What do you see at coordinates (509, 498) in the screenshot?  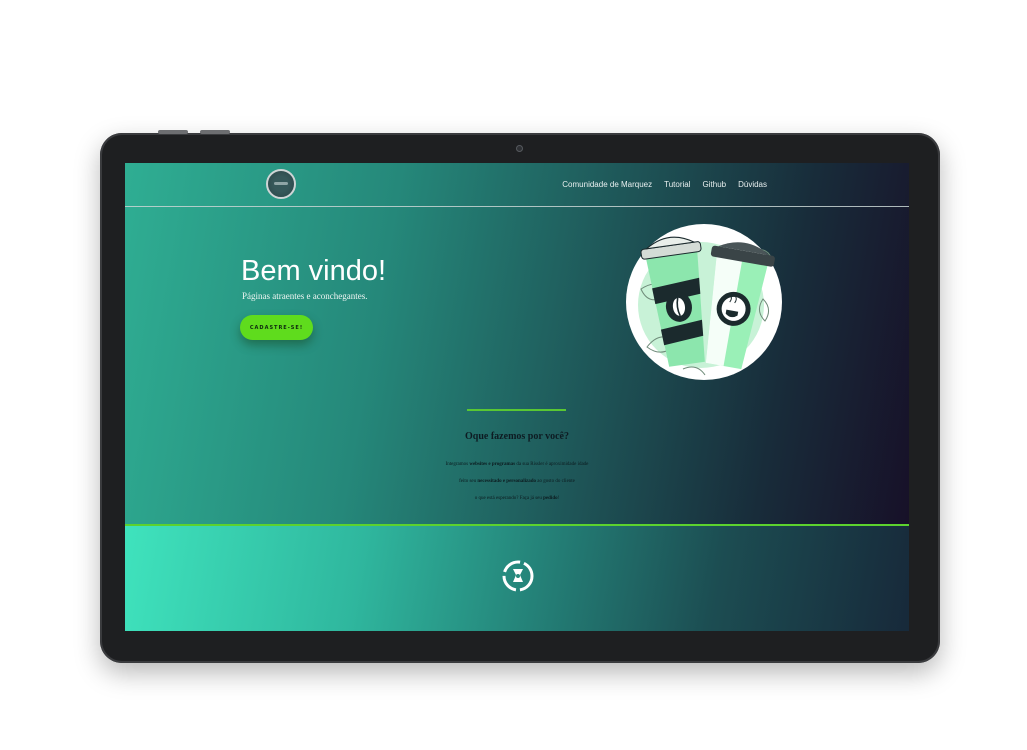 I see `section-line-3-text-a: o que está esperando? Faça já seu` at bounding box center [509, 498].